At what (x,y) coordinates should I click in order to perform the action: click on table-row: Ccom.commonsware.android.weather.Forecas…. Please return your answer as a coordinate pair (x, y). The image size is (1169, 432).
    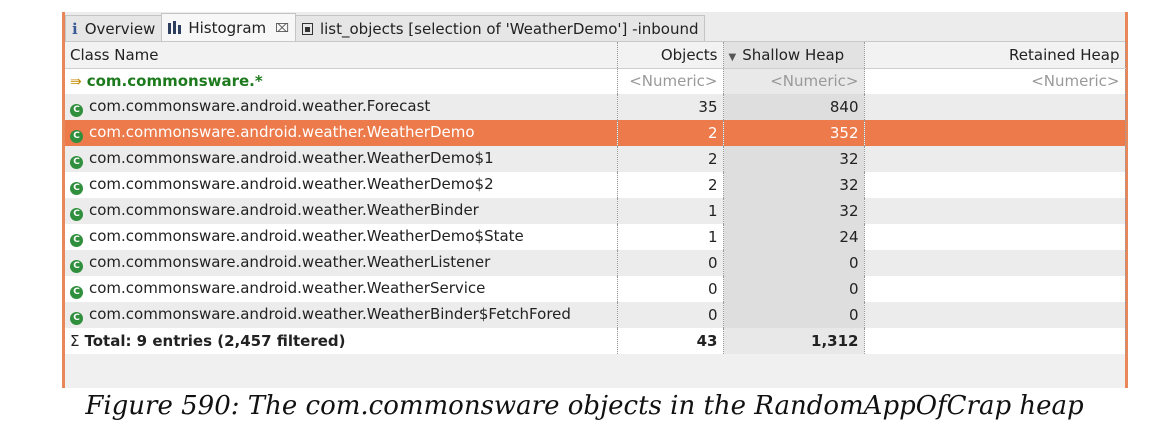
    Looking at the image, I should click on (595, 107).